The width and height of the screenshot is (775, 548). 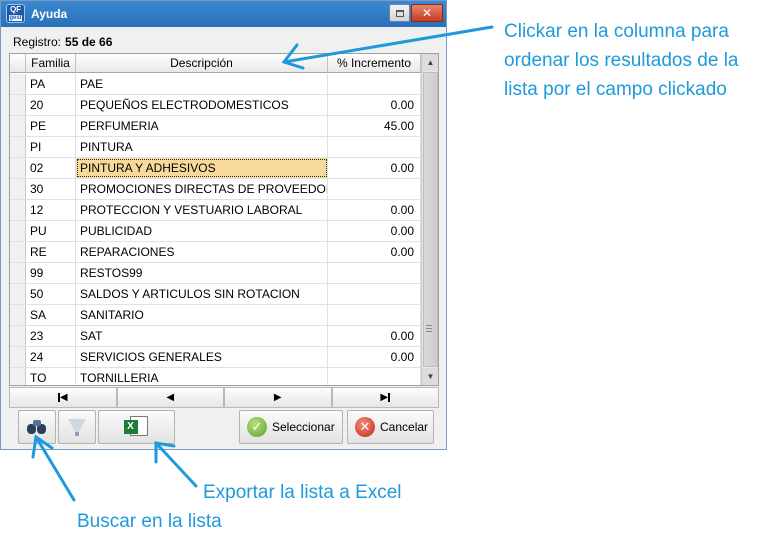 I want to click on table-row: PU PUBLICIDAD 0.00, so click(x=215, y=231).